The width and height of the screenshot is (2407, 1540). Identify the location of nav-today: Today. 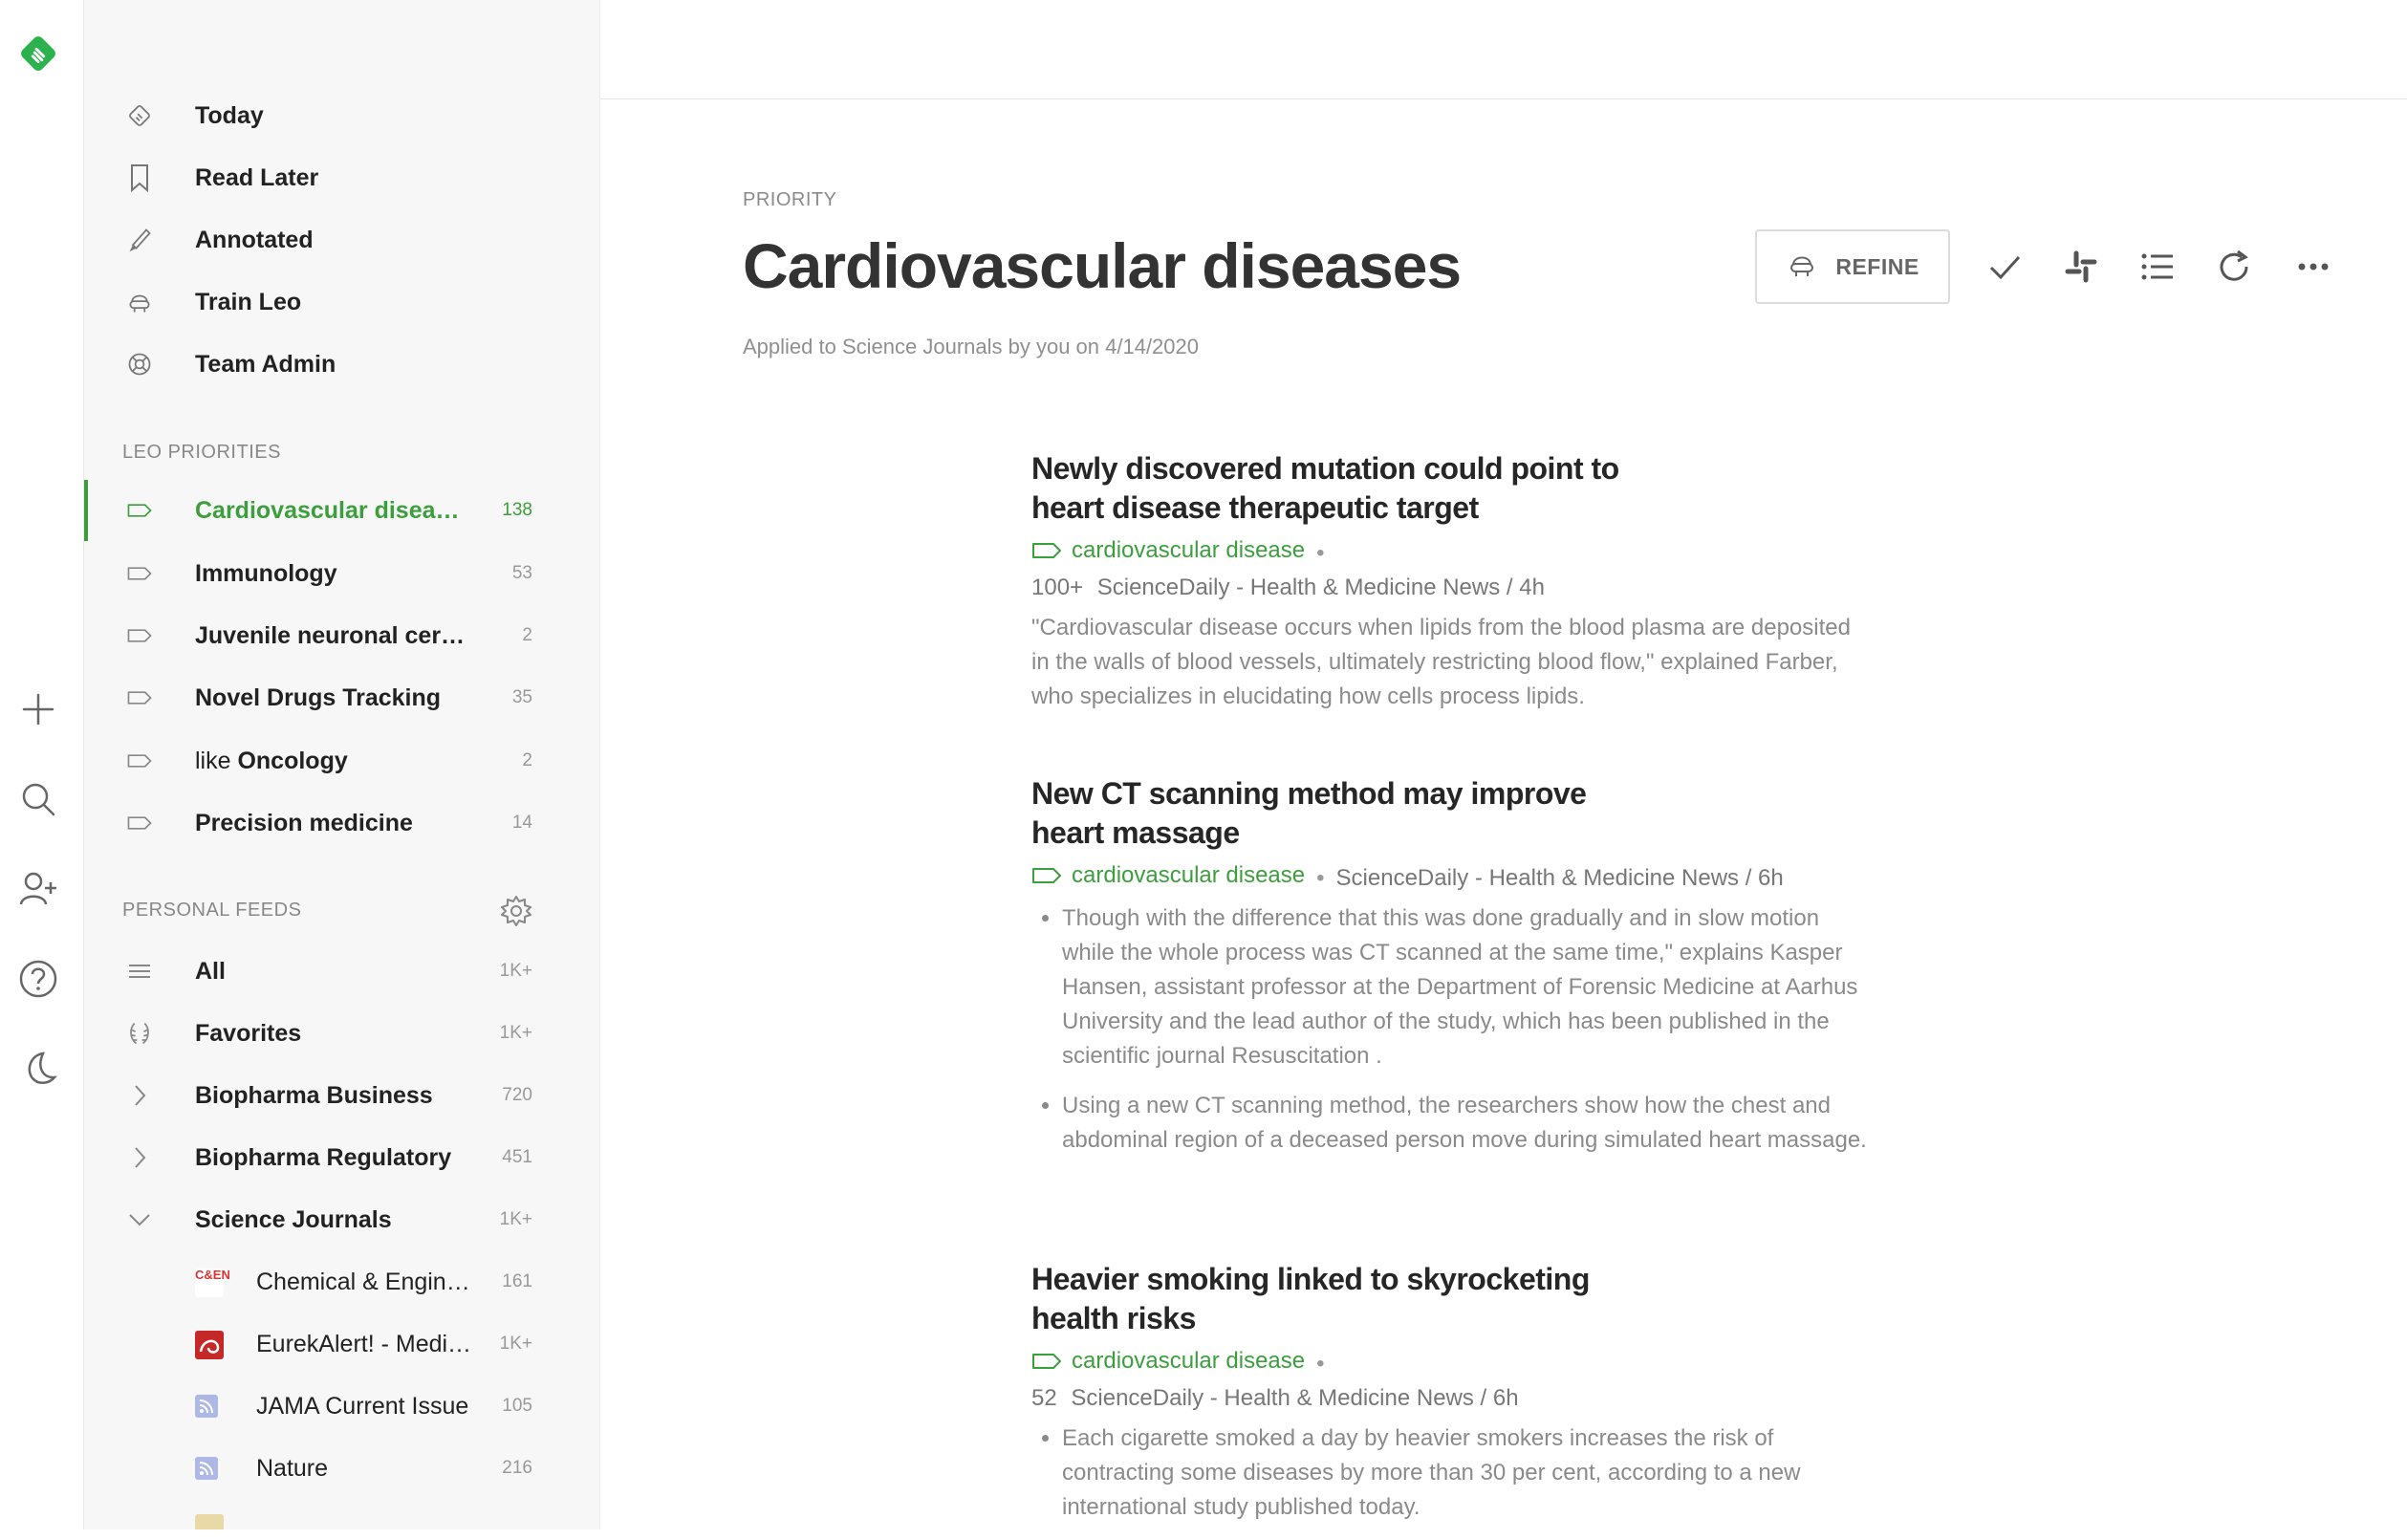
(342, 116).